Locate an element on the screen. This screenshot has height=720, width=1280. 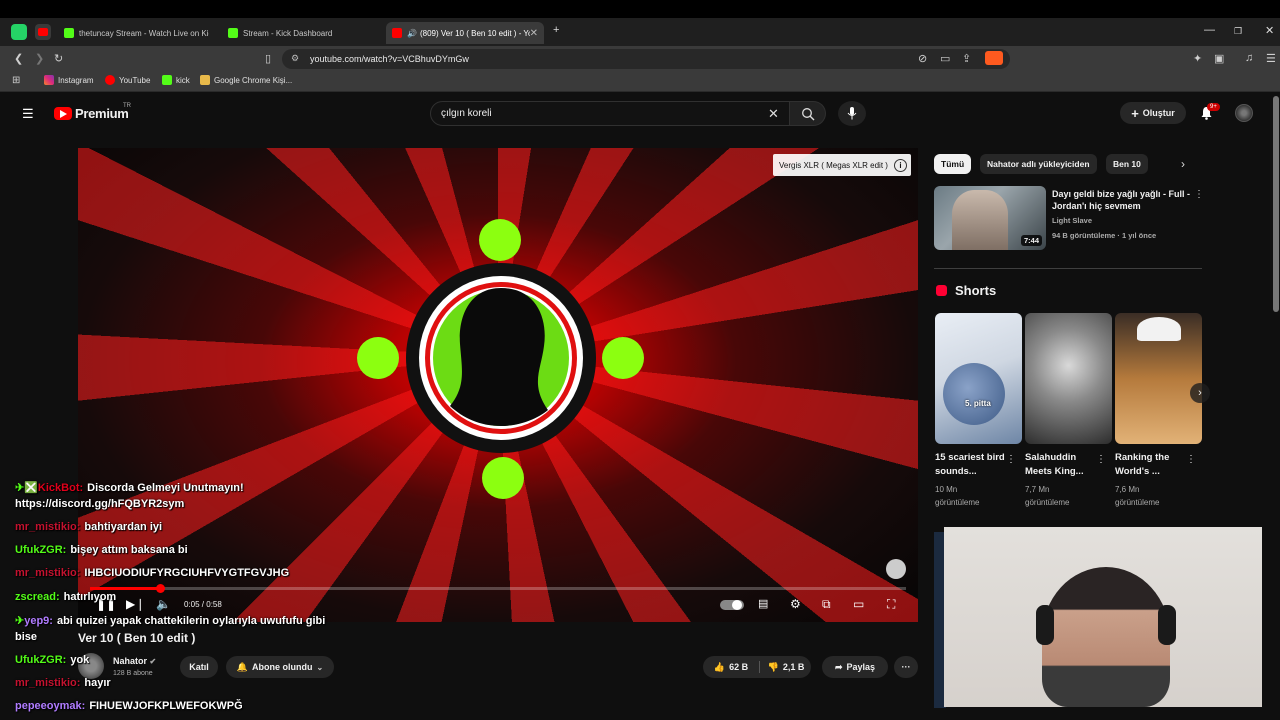
brave-shield-icon is located at coordinates (994, 58).